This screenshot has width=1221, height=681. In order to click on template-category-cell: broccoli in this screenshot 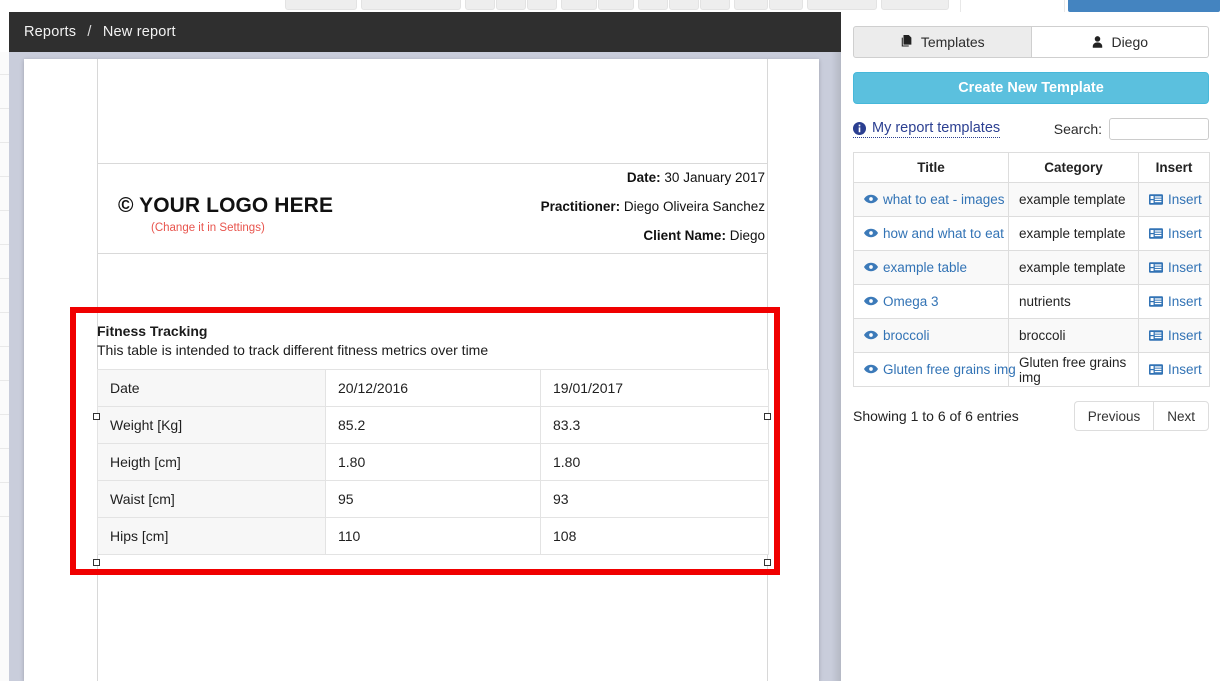, I will do `click(1073, 335)`.